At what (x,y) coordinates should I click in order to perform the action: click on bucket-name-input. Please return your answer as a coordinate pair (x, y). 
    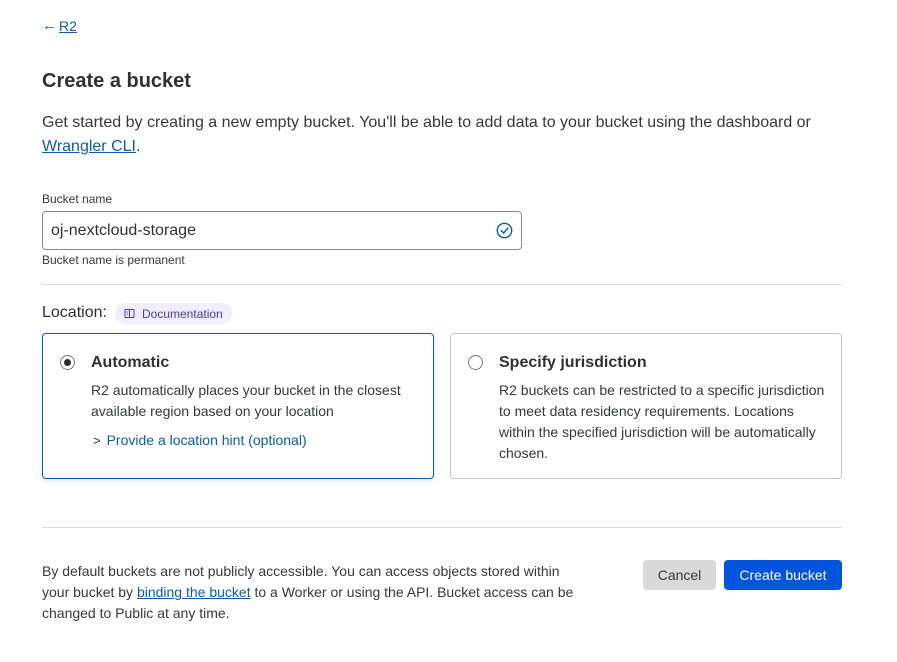
    Looking at the image, I should click on (262, 230).